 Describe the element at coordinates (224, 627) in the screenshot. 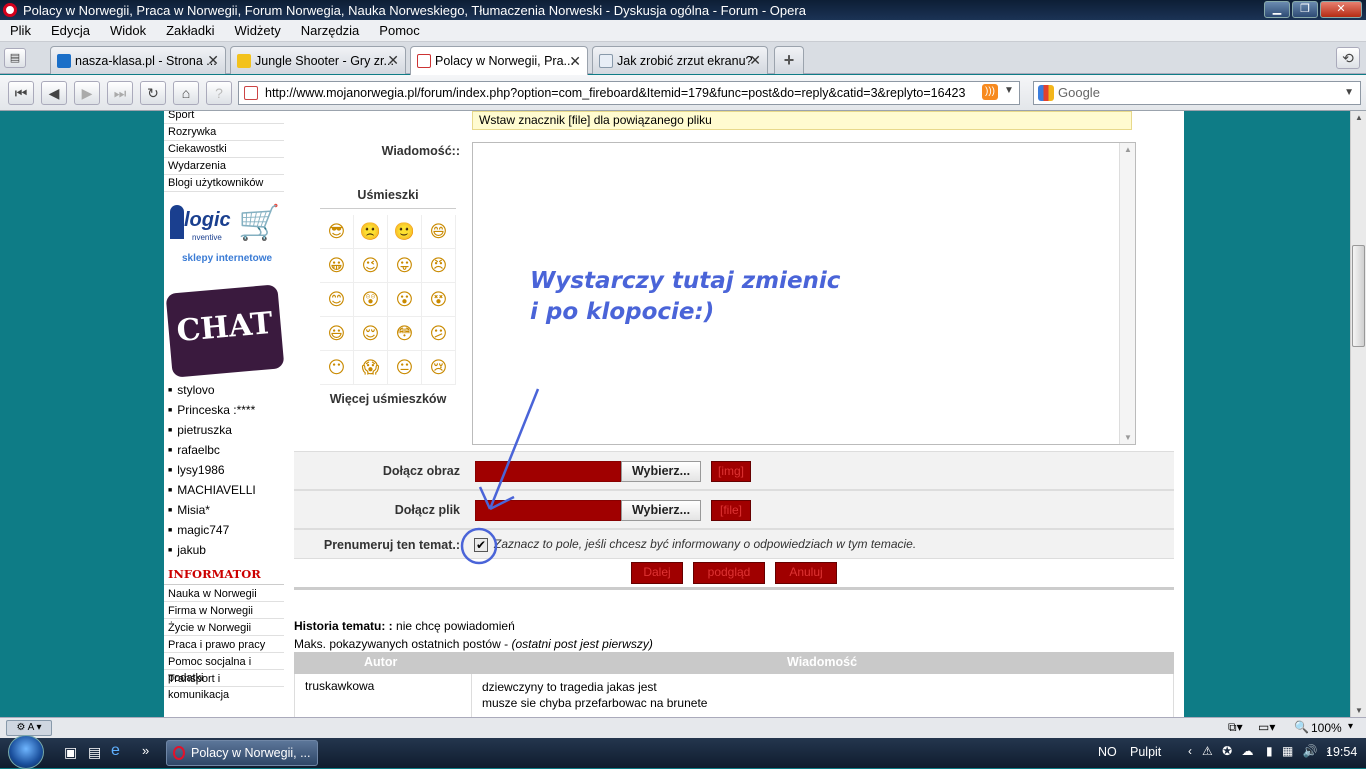

I see `informator-link: Życie w Norwegii` at that location.